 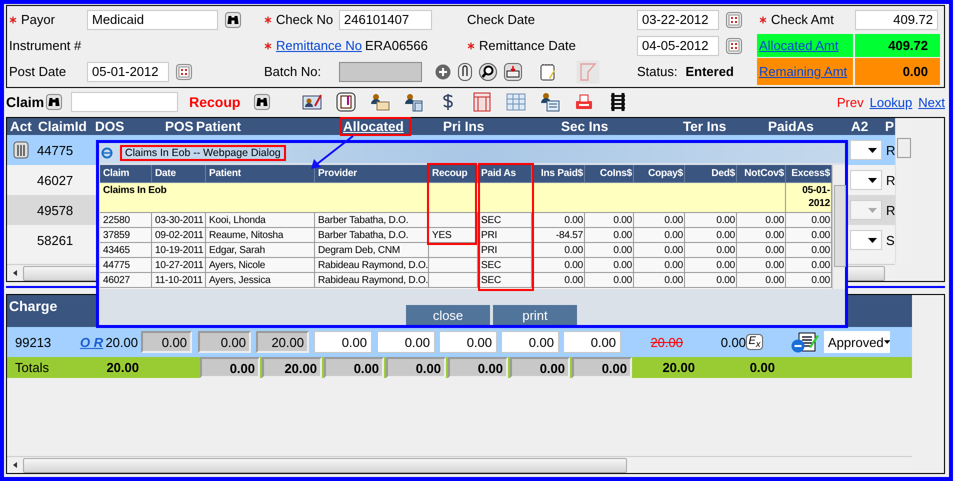 What do you see at coordinates (179, 126) in the screenshot?
I see `column-header: POS` at bounding box center [179, 126].